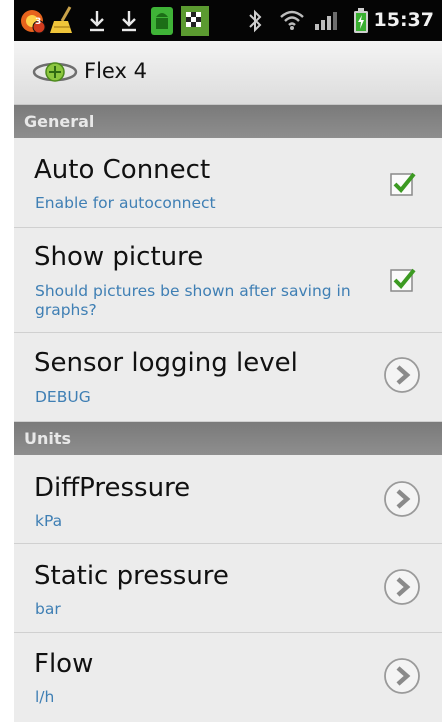  I want to click on setting-summary: l/h, so click(45, 697).